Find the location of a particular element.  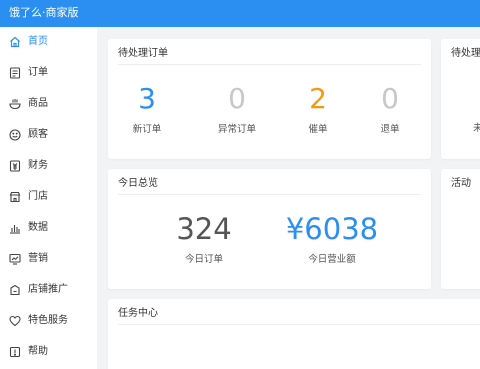

abnormal-orders-stat: 0 异常订单 is located at coordinates (237, 109).